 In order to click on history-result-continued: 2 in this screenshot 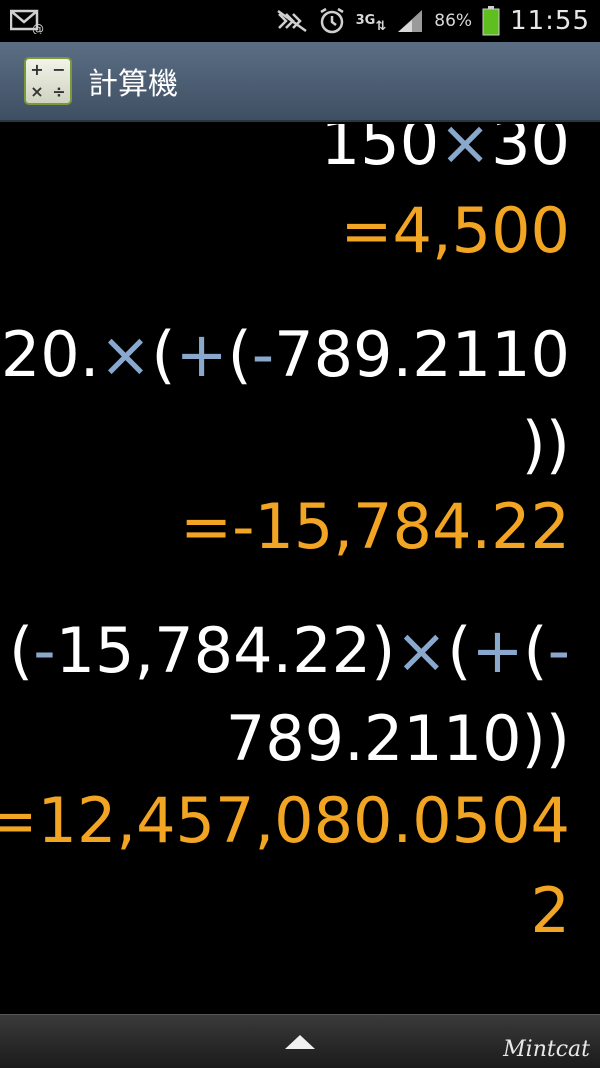, I will do `click(550, 910)`.